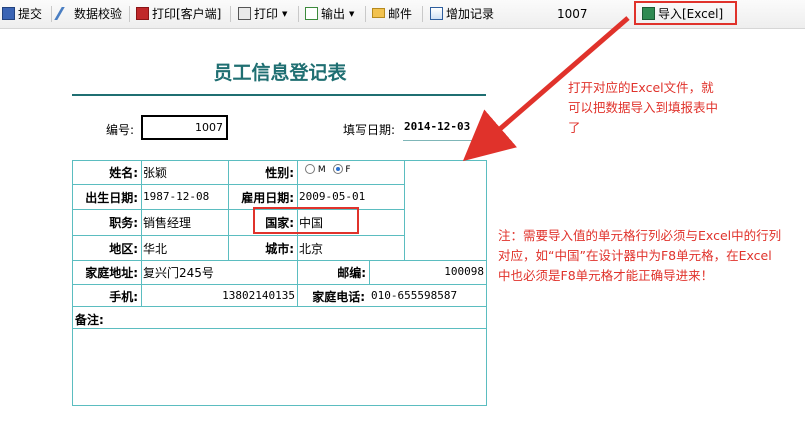 Image resolution: width=805 pixels, height=444 pixels. Describe the element at coordinates (546, 89) in the screenshot. I see `annotation-arrow` at that location.